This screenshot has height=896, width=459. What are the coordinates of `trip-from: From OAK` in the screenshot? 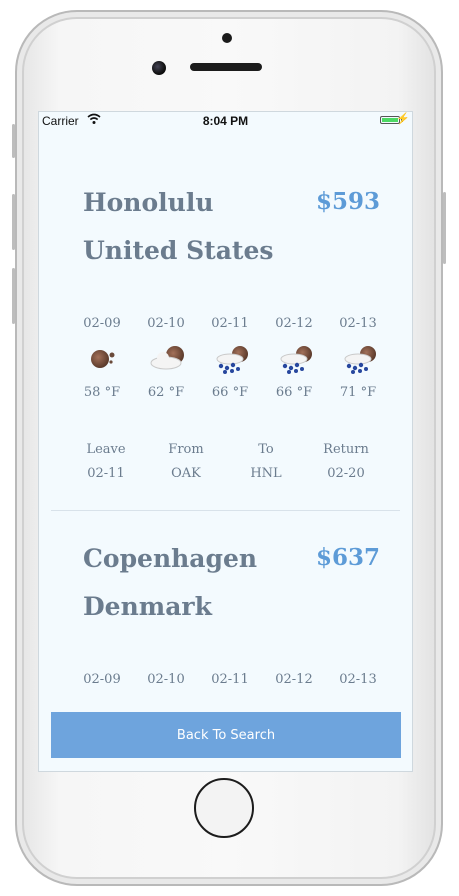 It's located at (186, 461).